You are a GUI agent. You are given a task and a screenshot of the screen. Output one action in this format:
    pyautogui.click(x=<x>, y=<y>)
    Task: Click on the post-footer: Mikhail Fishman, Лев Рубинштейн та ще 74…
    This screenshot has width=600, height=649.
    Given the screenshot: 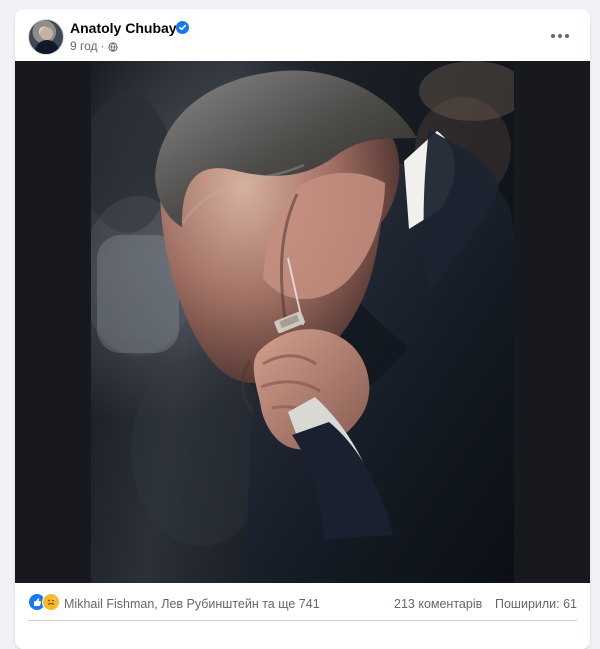 What is the action you would take?
    pyautogui.click(x=302, y=605)
    